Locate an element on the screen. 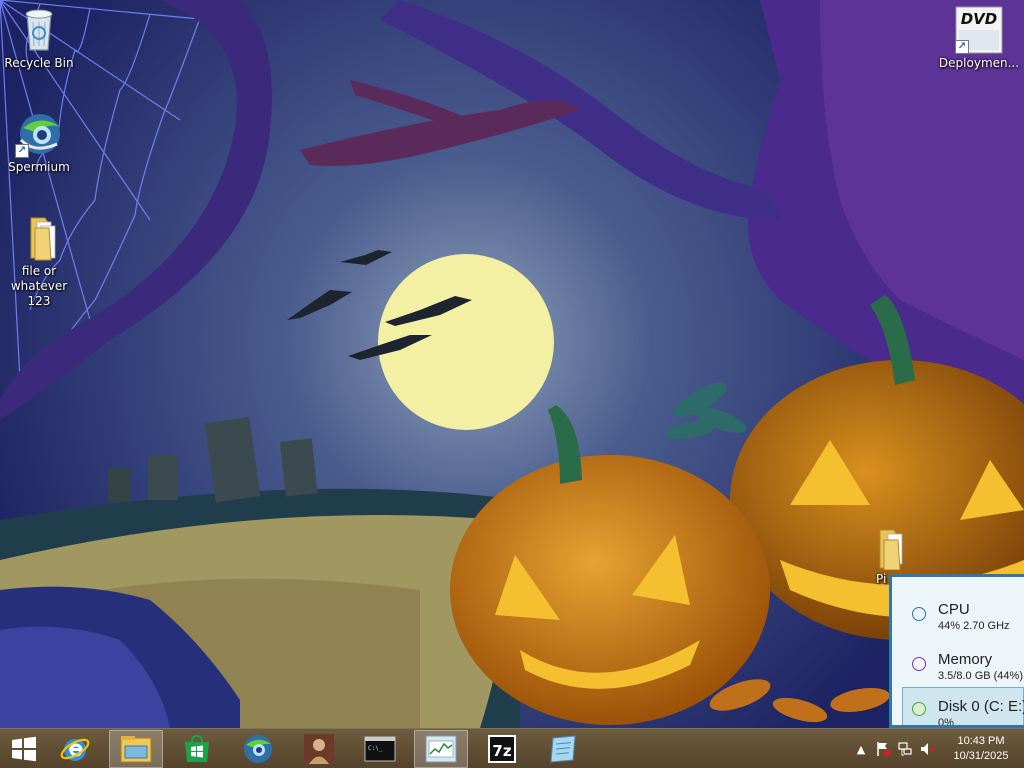 This screenshot has height=768, width=1024. perf-item-memory: Memory 3.5/8.0 GB (44%) is located at coordinates (958, 662).